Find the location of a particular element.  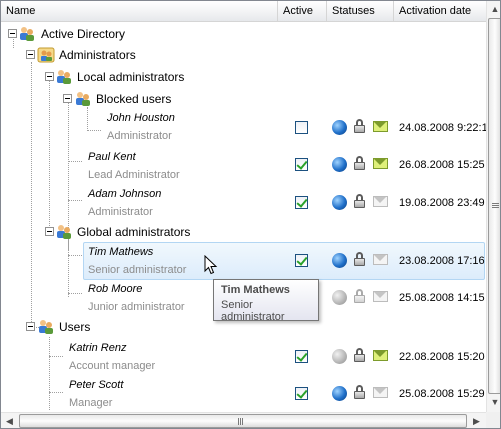

user-role: Senior administrator is located at coordinates (137, 270).